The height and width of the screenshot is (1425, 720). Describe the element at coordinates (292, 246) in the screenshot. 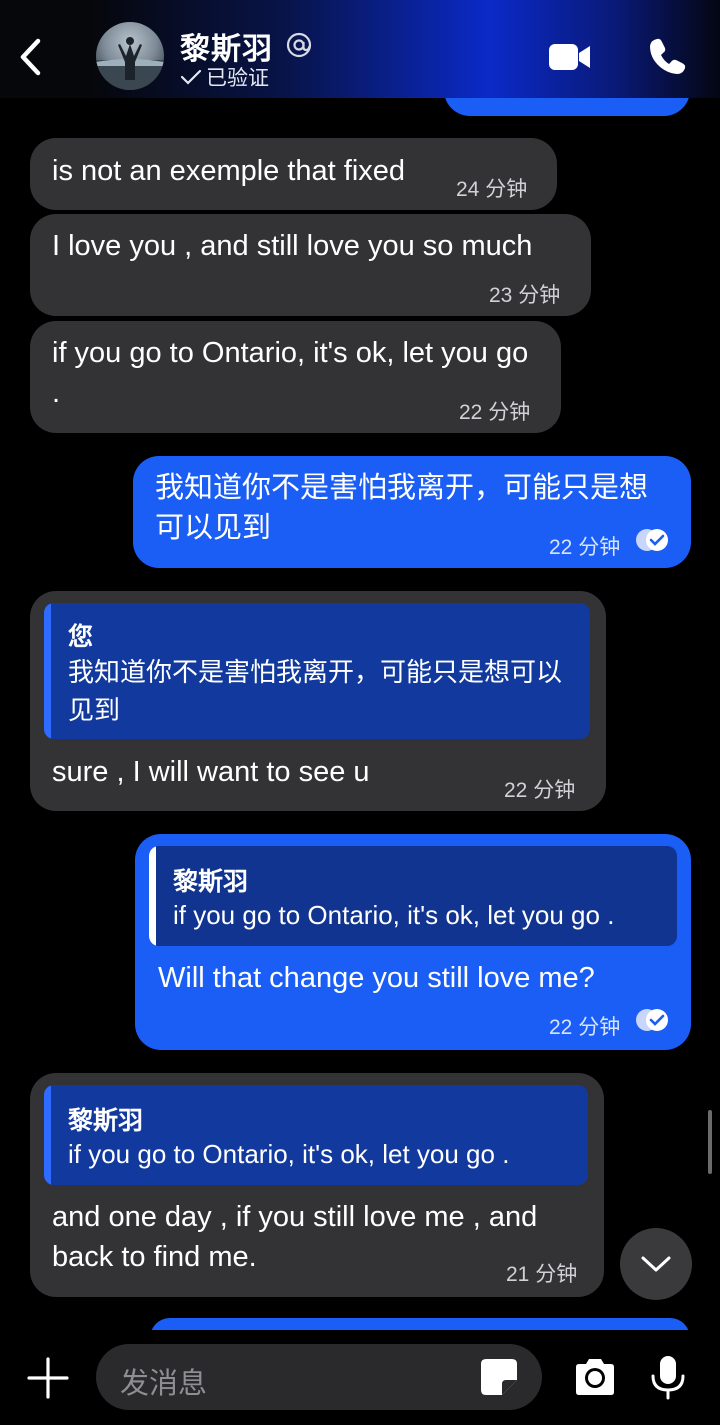

I see `message-text: I love you , and still love you so much` at that location.